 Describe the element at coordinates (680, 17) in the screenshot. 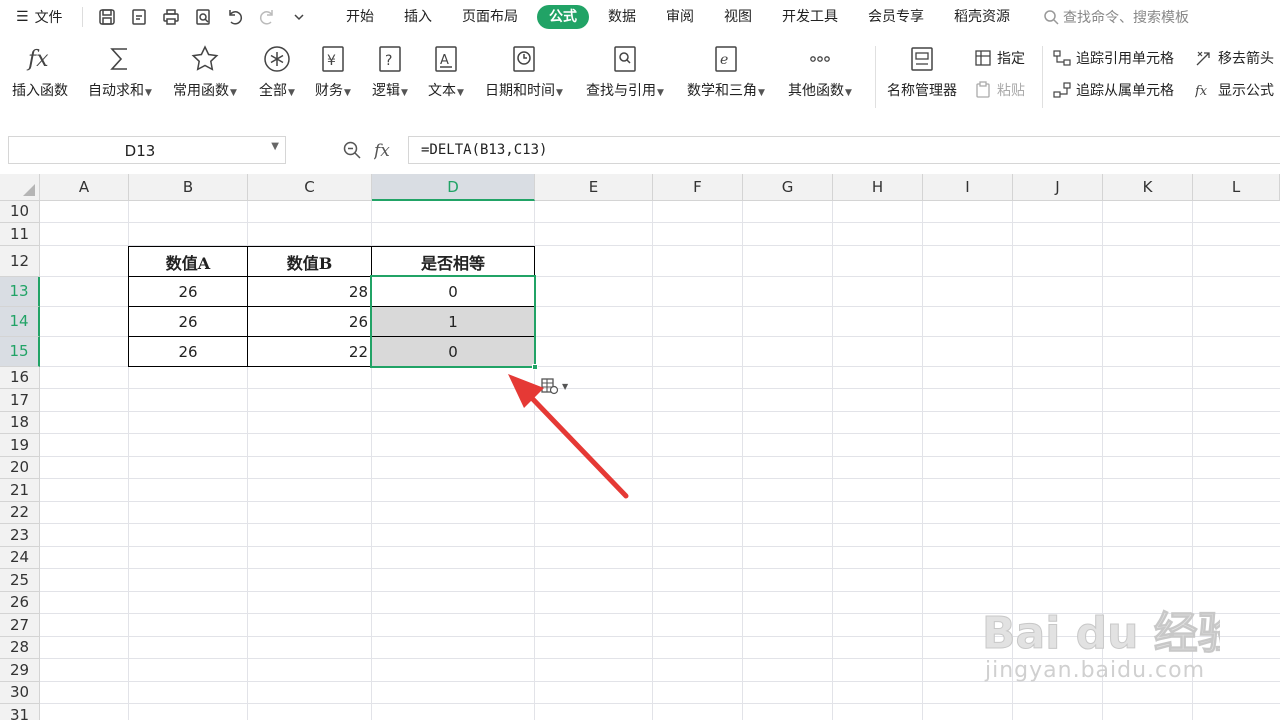

I see `tab-review: 审阅` at that location.